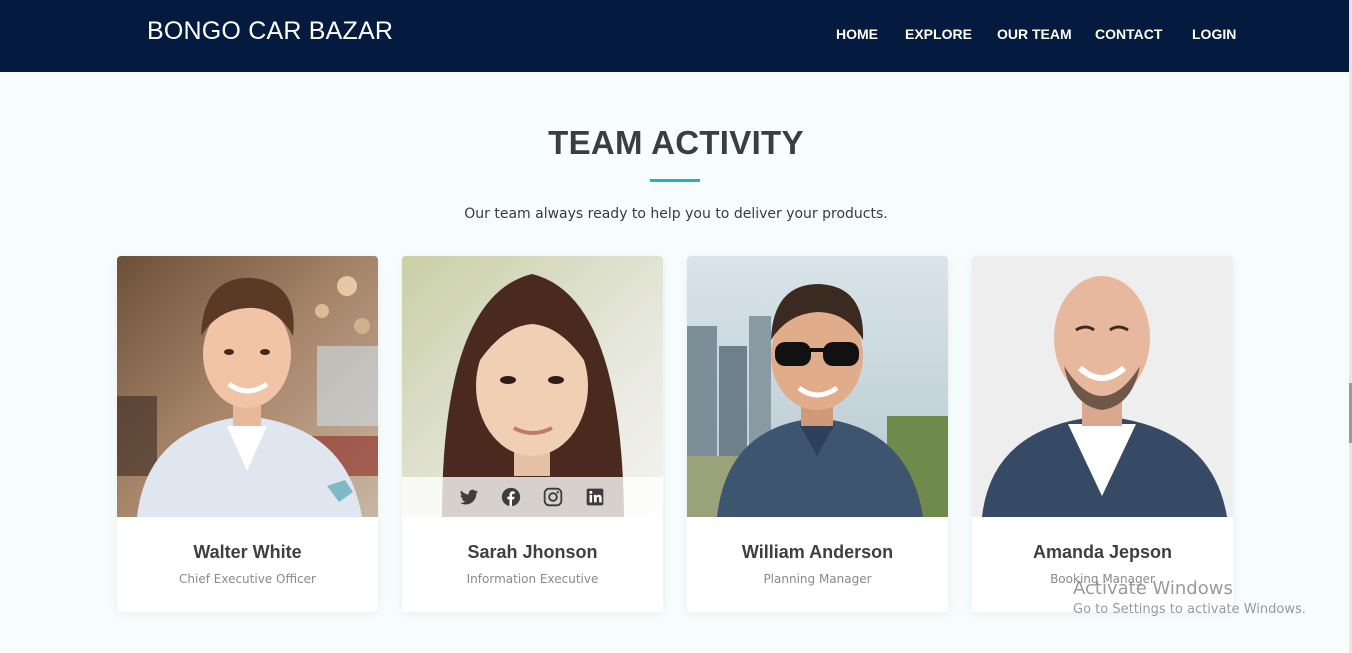 This screenshot has height=653, width=1352. I want to click on team-member-name: Walter White, so click(247, 552).